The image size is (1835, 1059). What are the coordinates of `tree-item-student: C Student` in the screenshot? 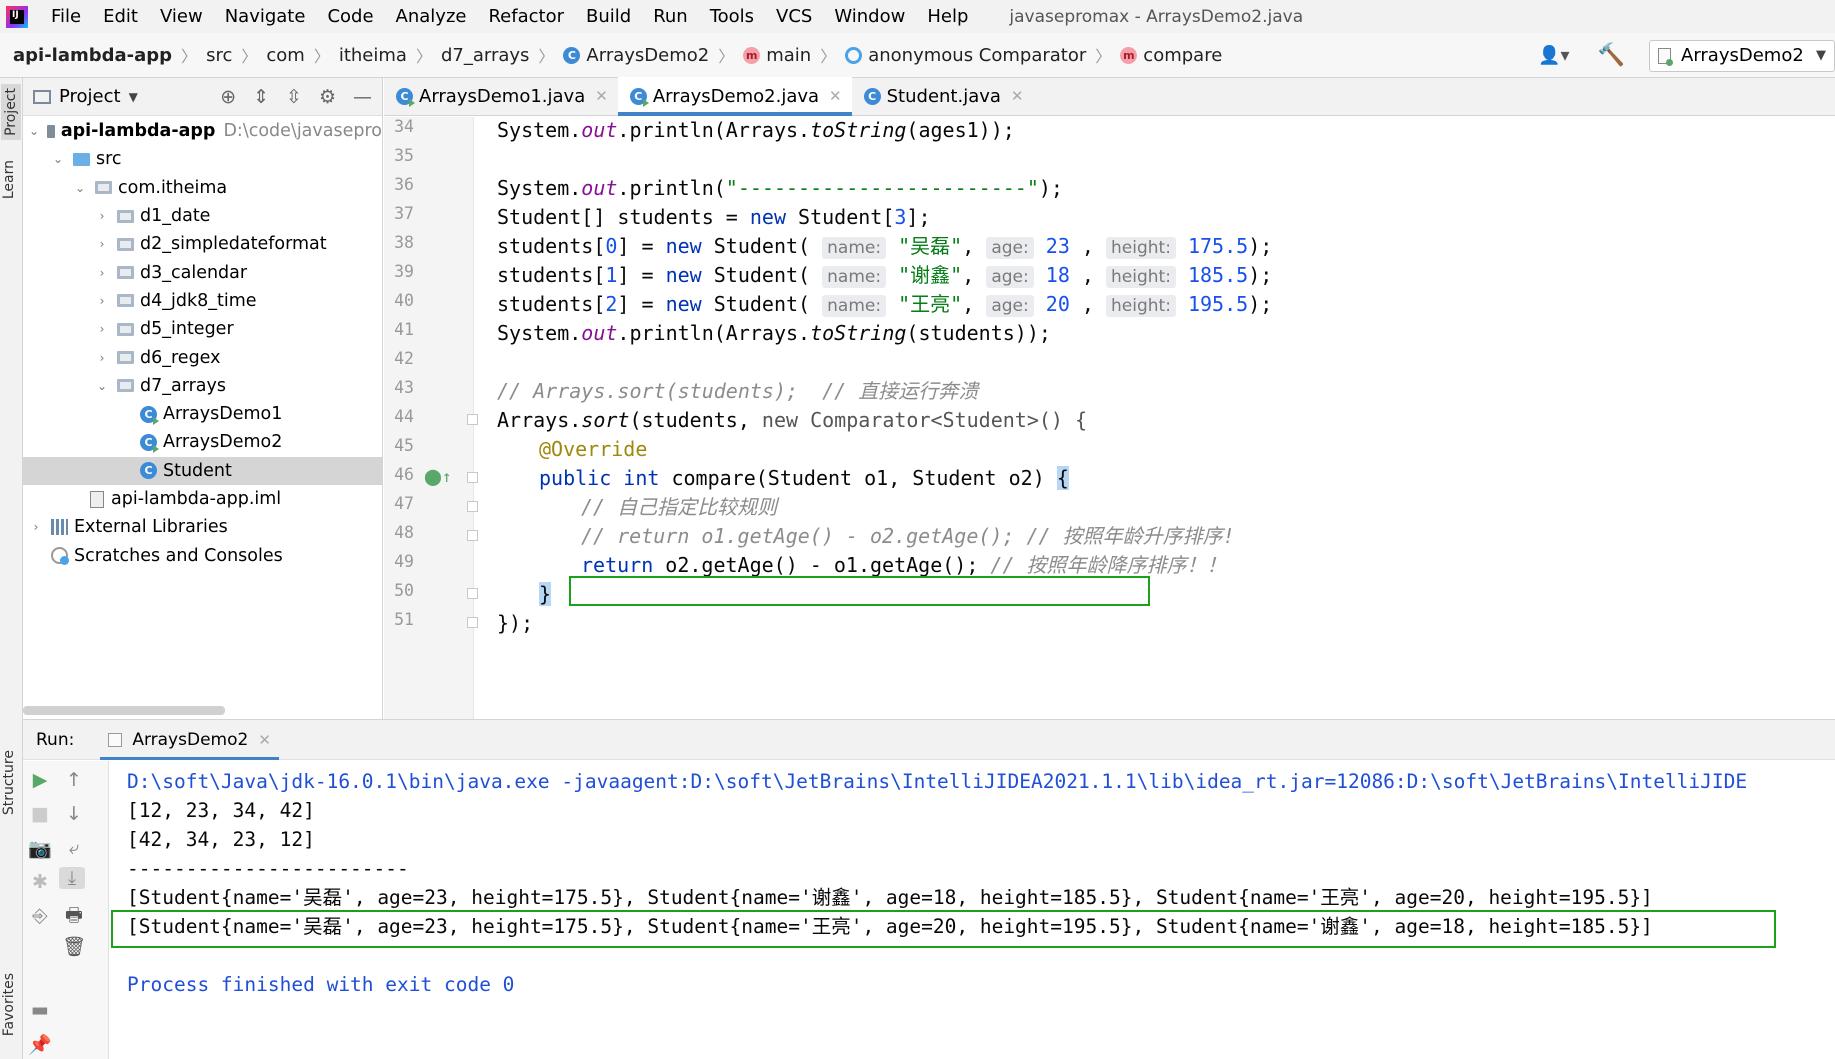 It's located at (202, 470).